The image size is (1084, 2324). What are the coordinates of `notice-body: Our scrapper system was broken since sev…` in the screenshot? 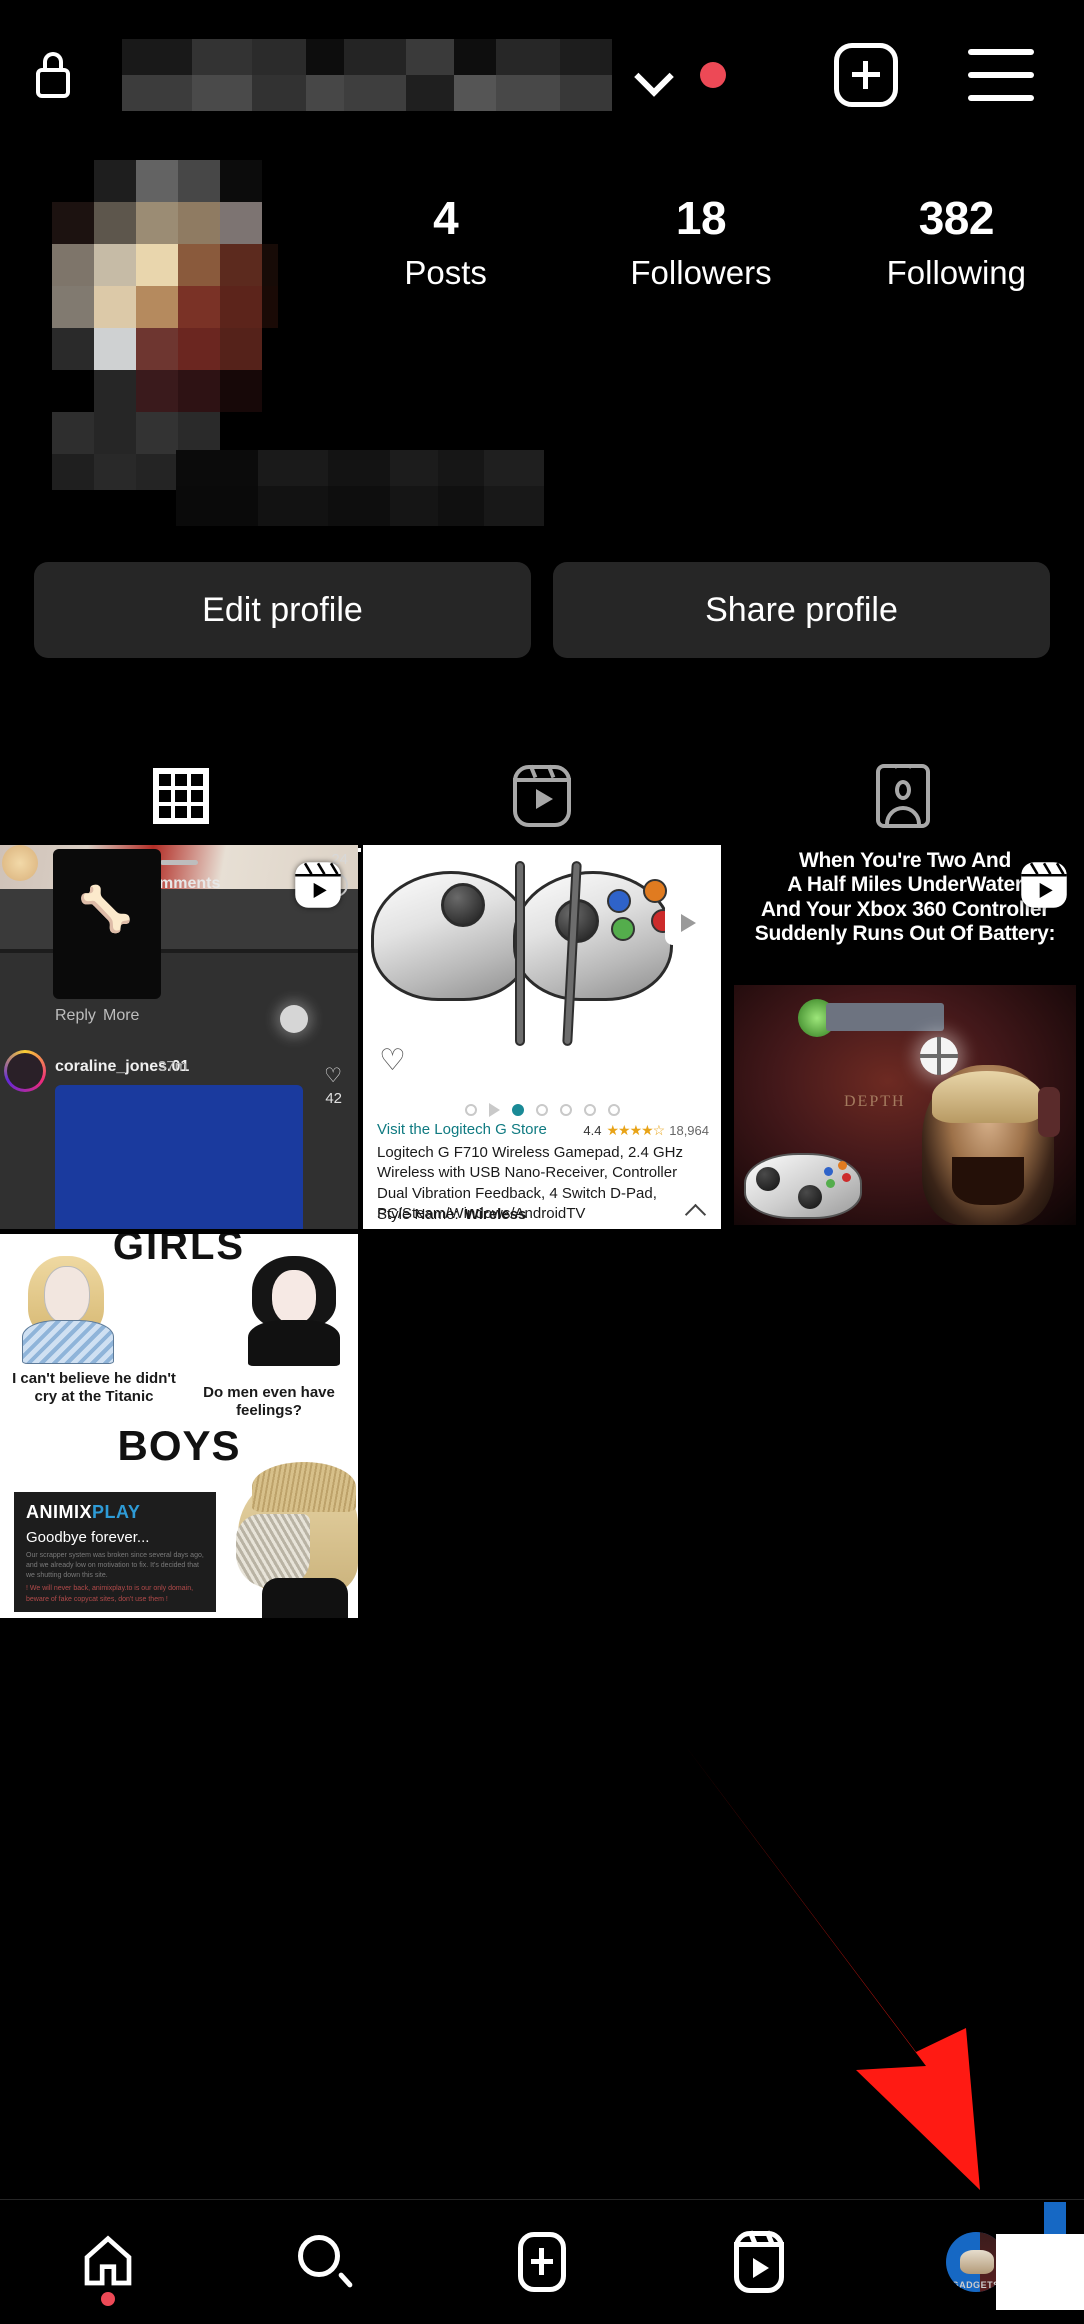 It's located at (115, 1566).